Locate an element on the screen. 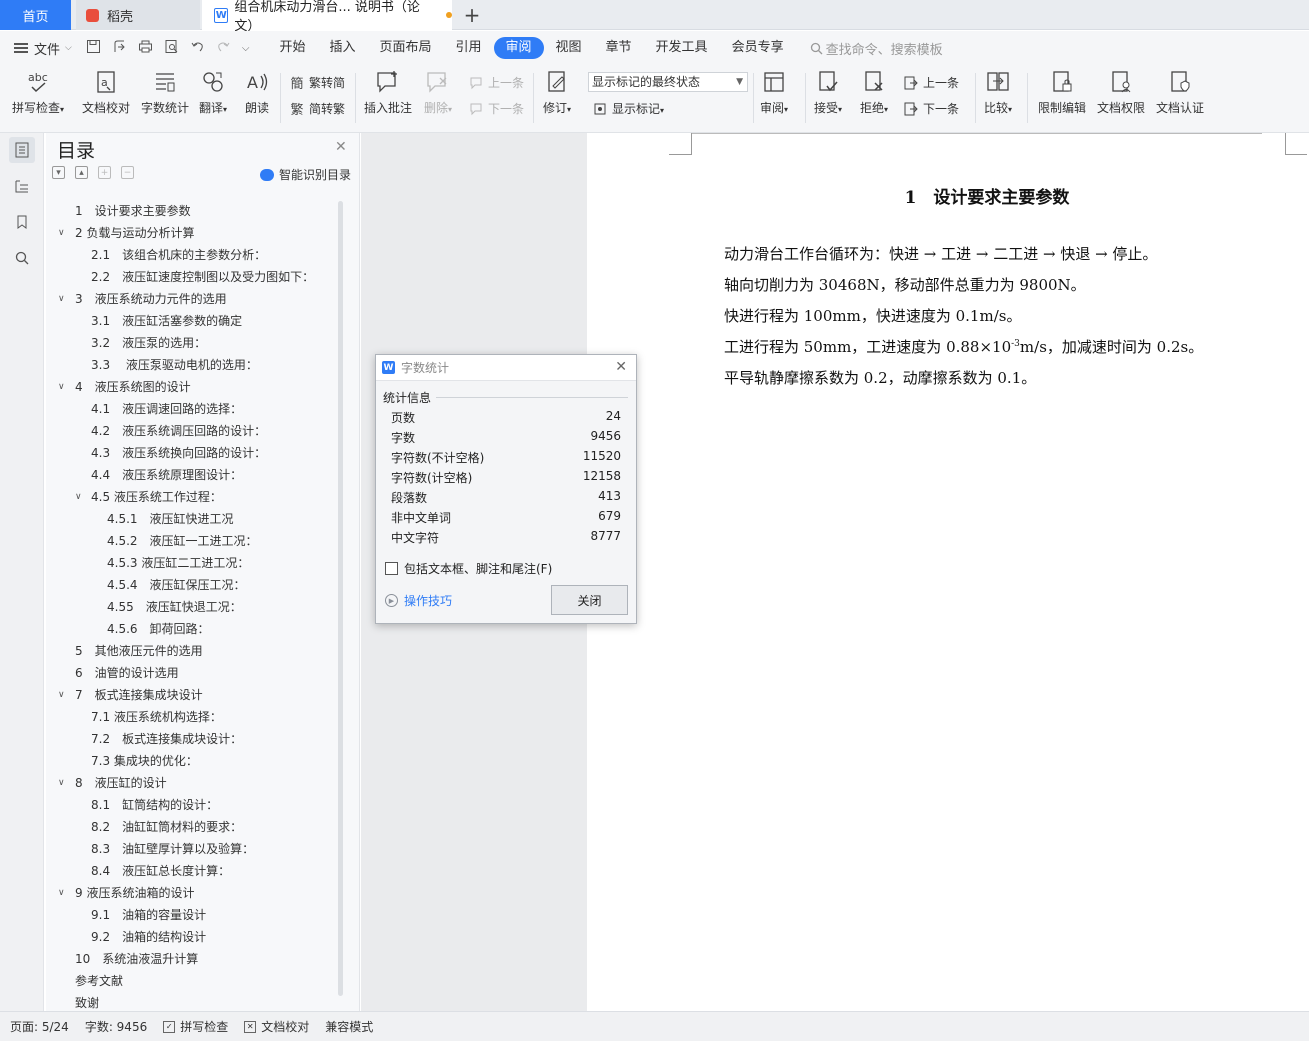 The image size is (1309, 1041). toc-item: ∨ 9 液压系统油箱的设计 is located at coordinates (191, 893).